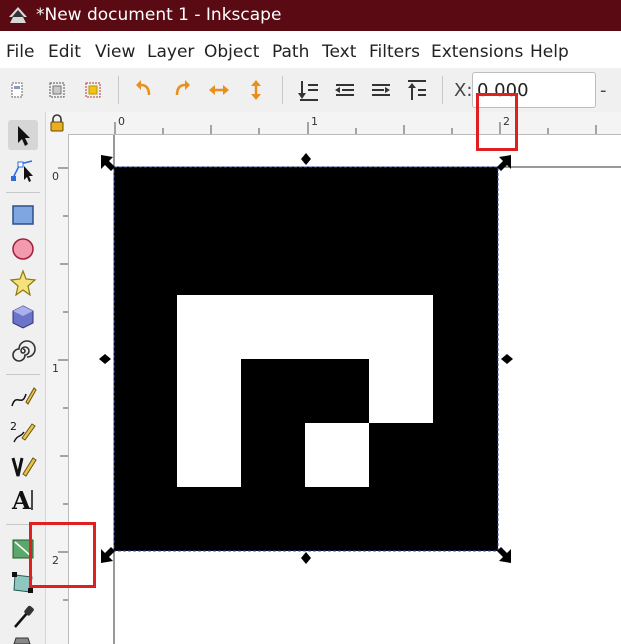  I want to click on tool-controls-bar: X: -, so click(310, 90).